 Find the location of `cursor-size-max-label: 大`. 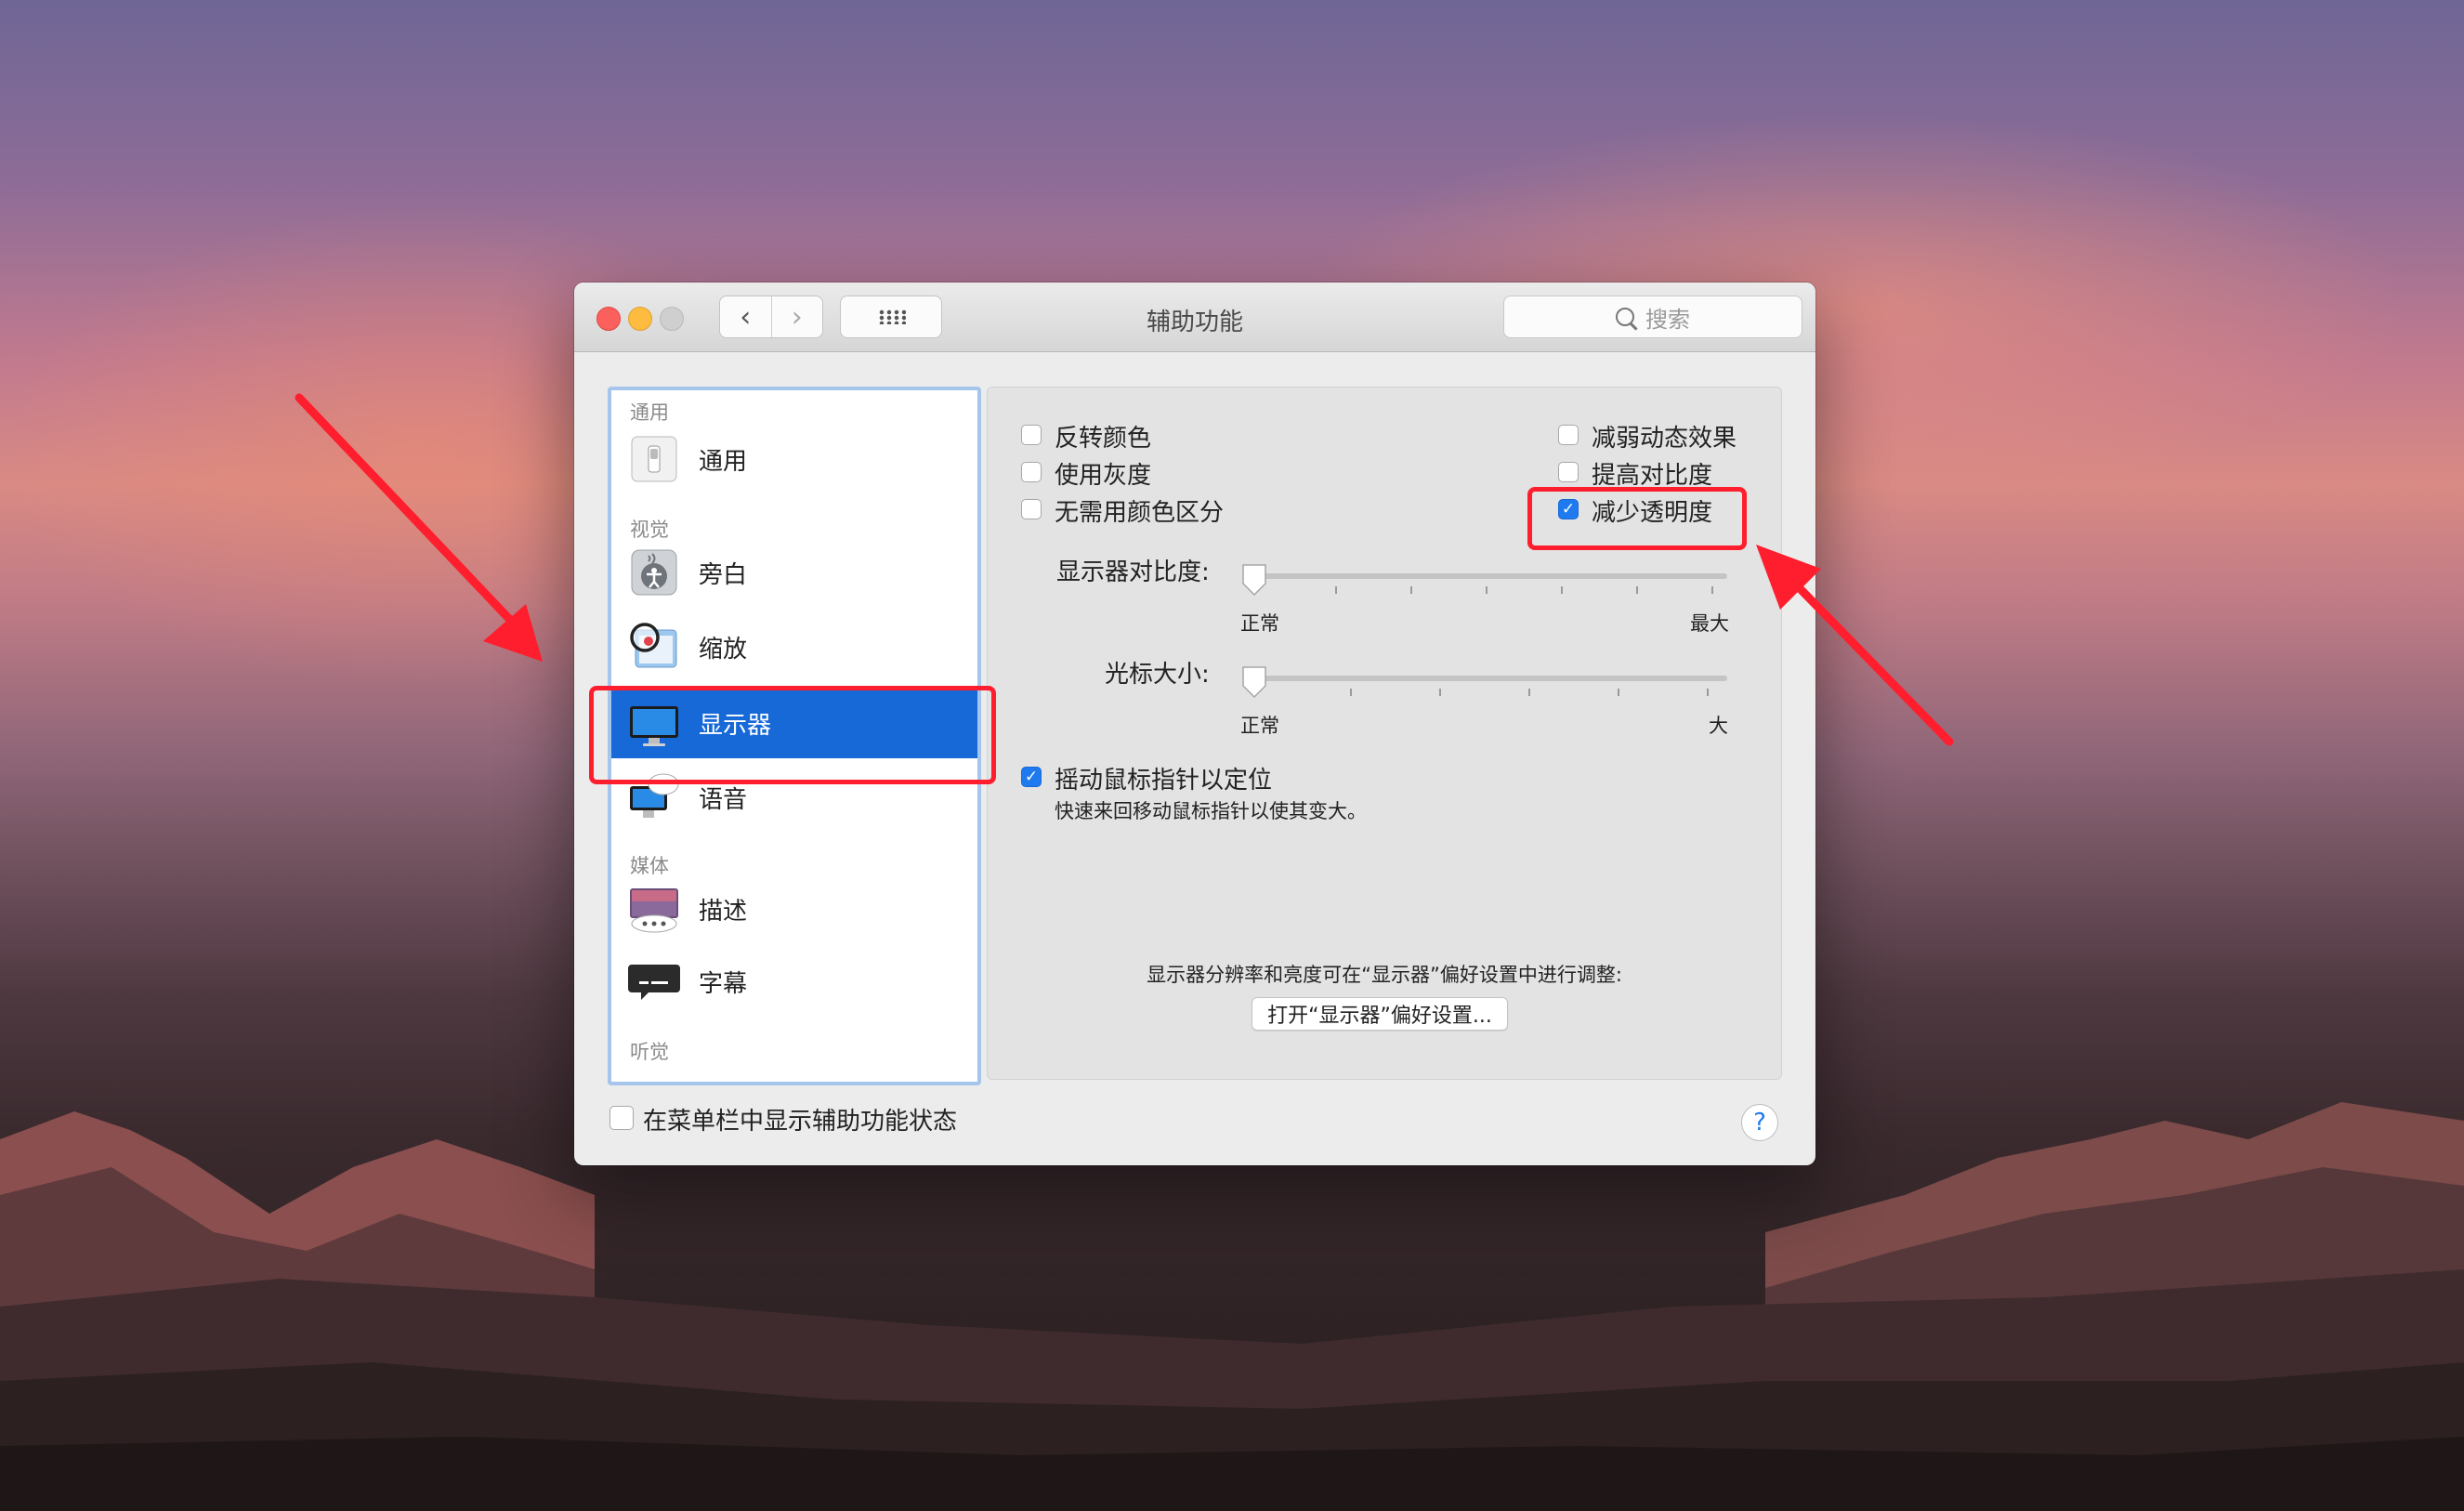

cursor-size-max-label: 大 is located at coordinates (1718, 726).